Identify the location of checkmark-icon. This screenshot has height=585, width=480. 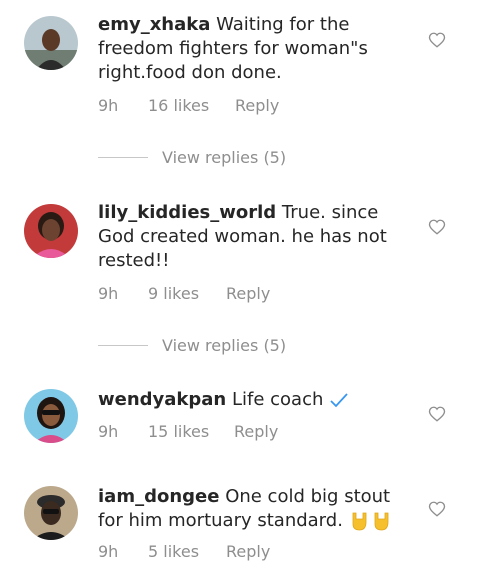
(339, 400).